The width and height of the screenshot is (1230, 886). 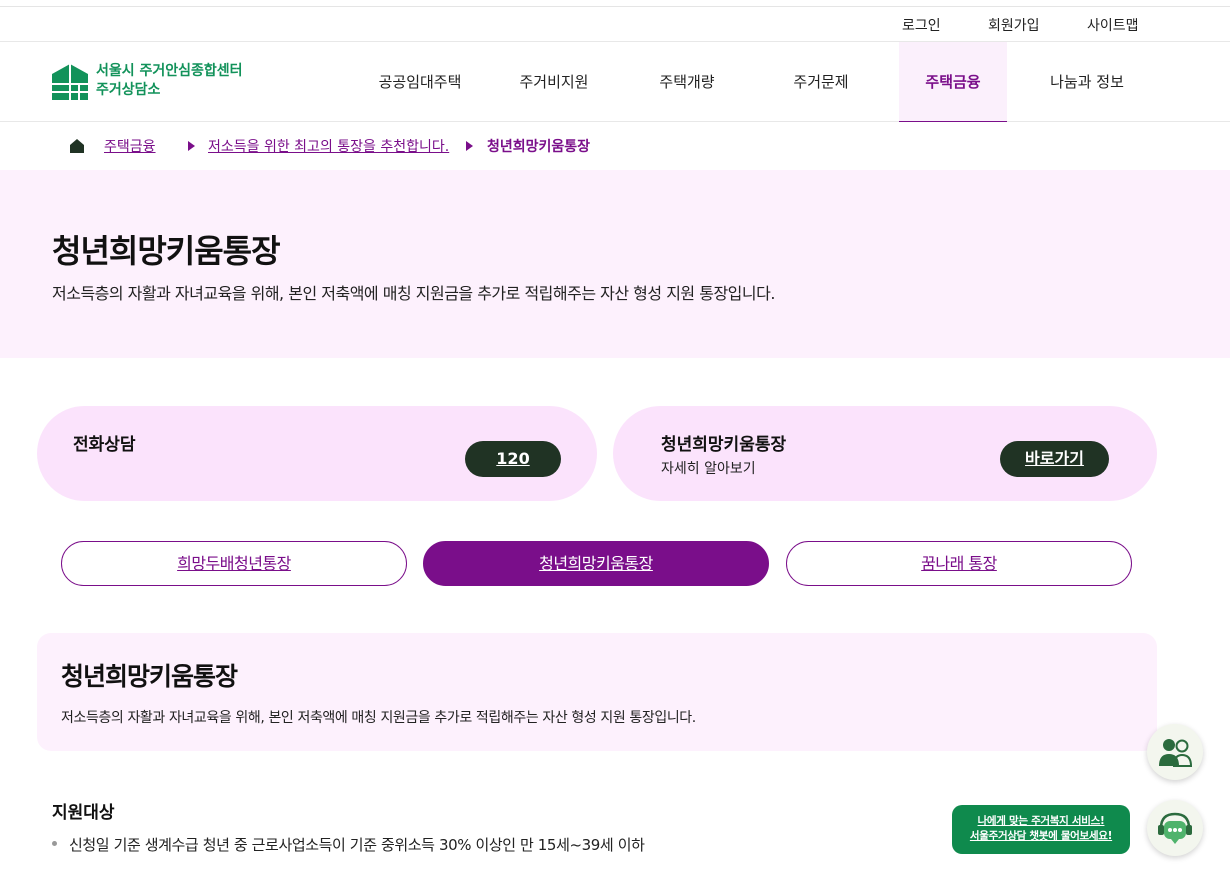 I want to click on logo-line1: 서울시 주거안심종합센터, so click(x=169, y=71).